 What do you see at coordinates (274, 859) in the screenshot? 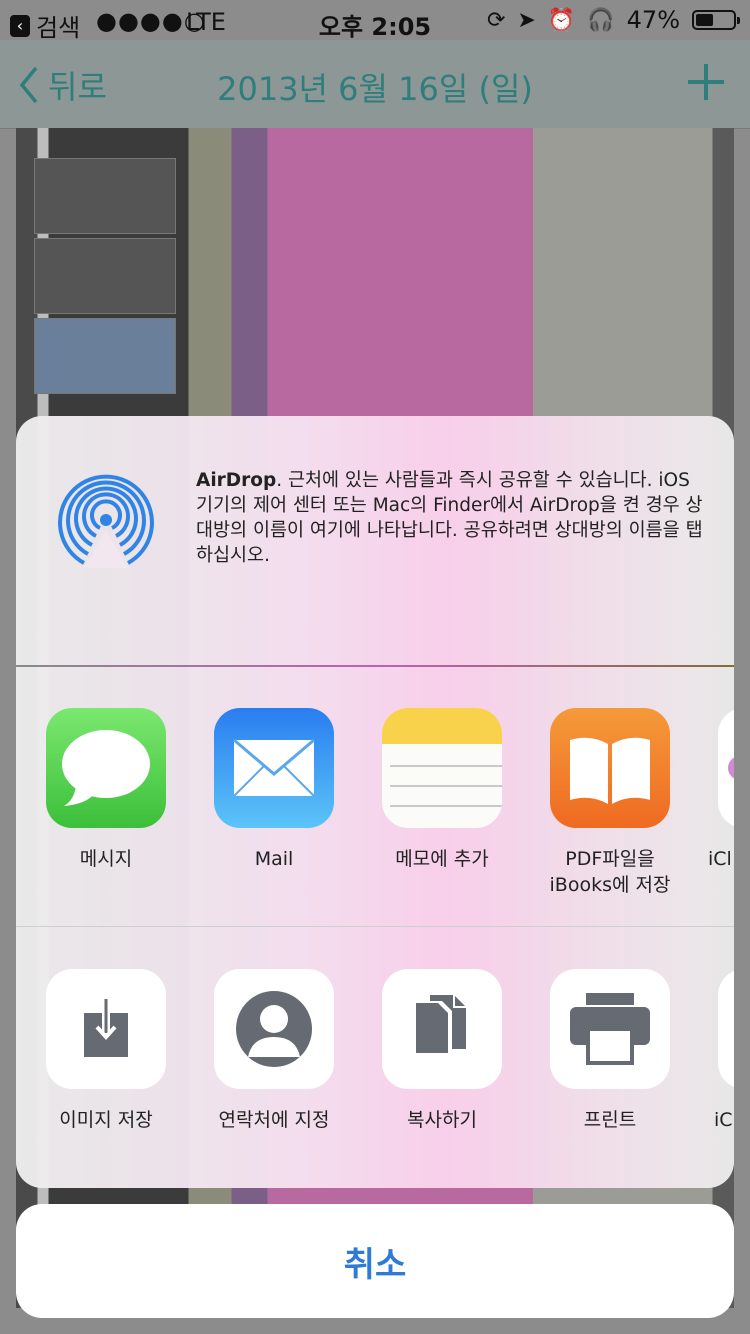
I see `share-app-label: Mail` at bounding box center [274, 859].